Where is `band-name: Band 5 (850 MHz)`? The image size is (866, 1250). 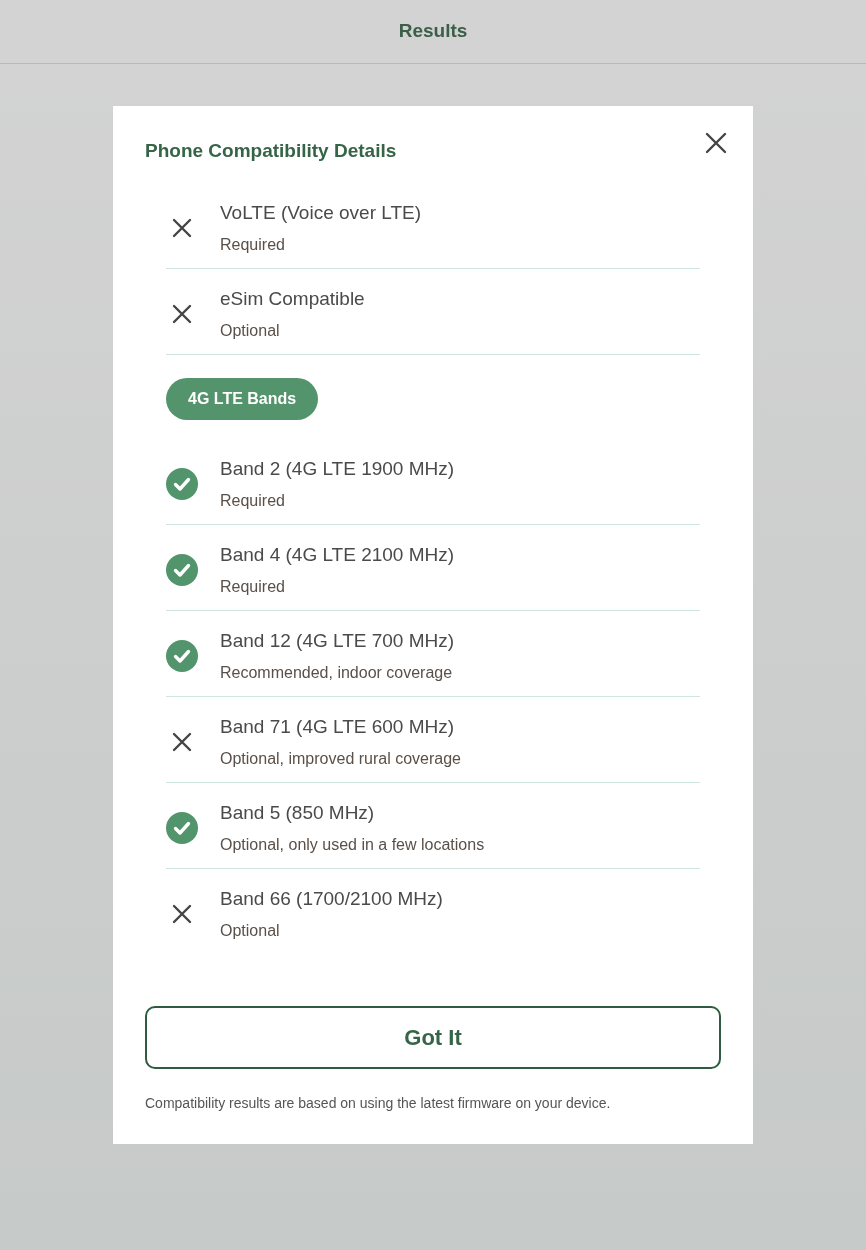 band-name: Band 5 (850 MHz) is located at coordinates (298, 813).